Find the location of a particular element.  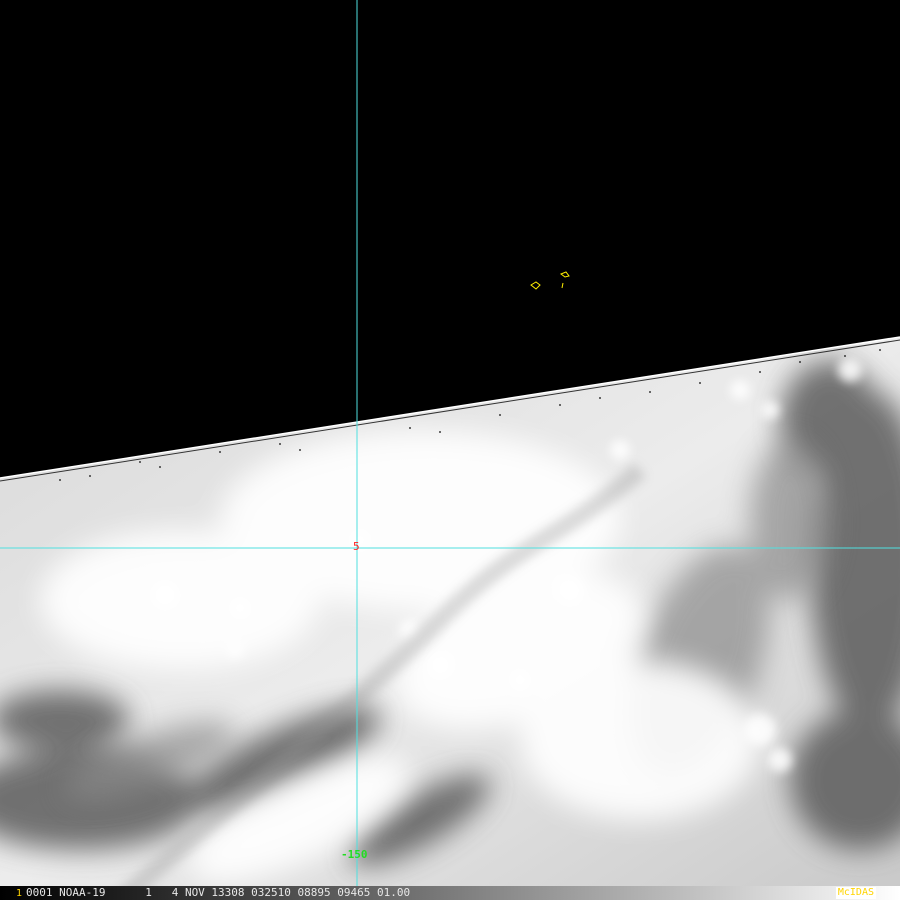

mcidas-brand: McIDAS is located at coordinates (855, 893).